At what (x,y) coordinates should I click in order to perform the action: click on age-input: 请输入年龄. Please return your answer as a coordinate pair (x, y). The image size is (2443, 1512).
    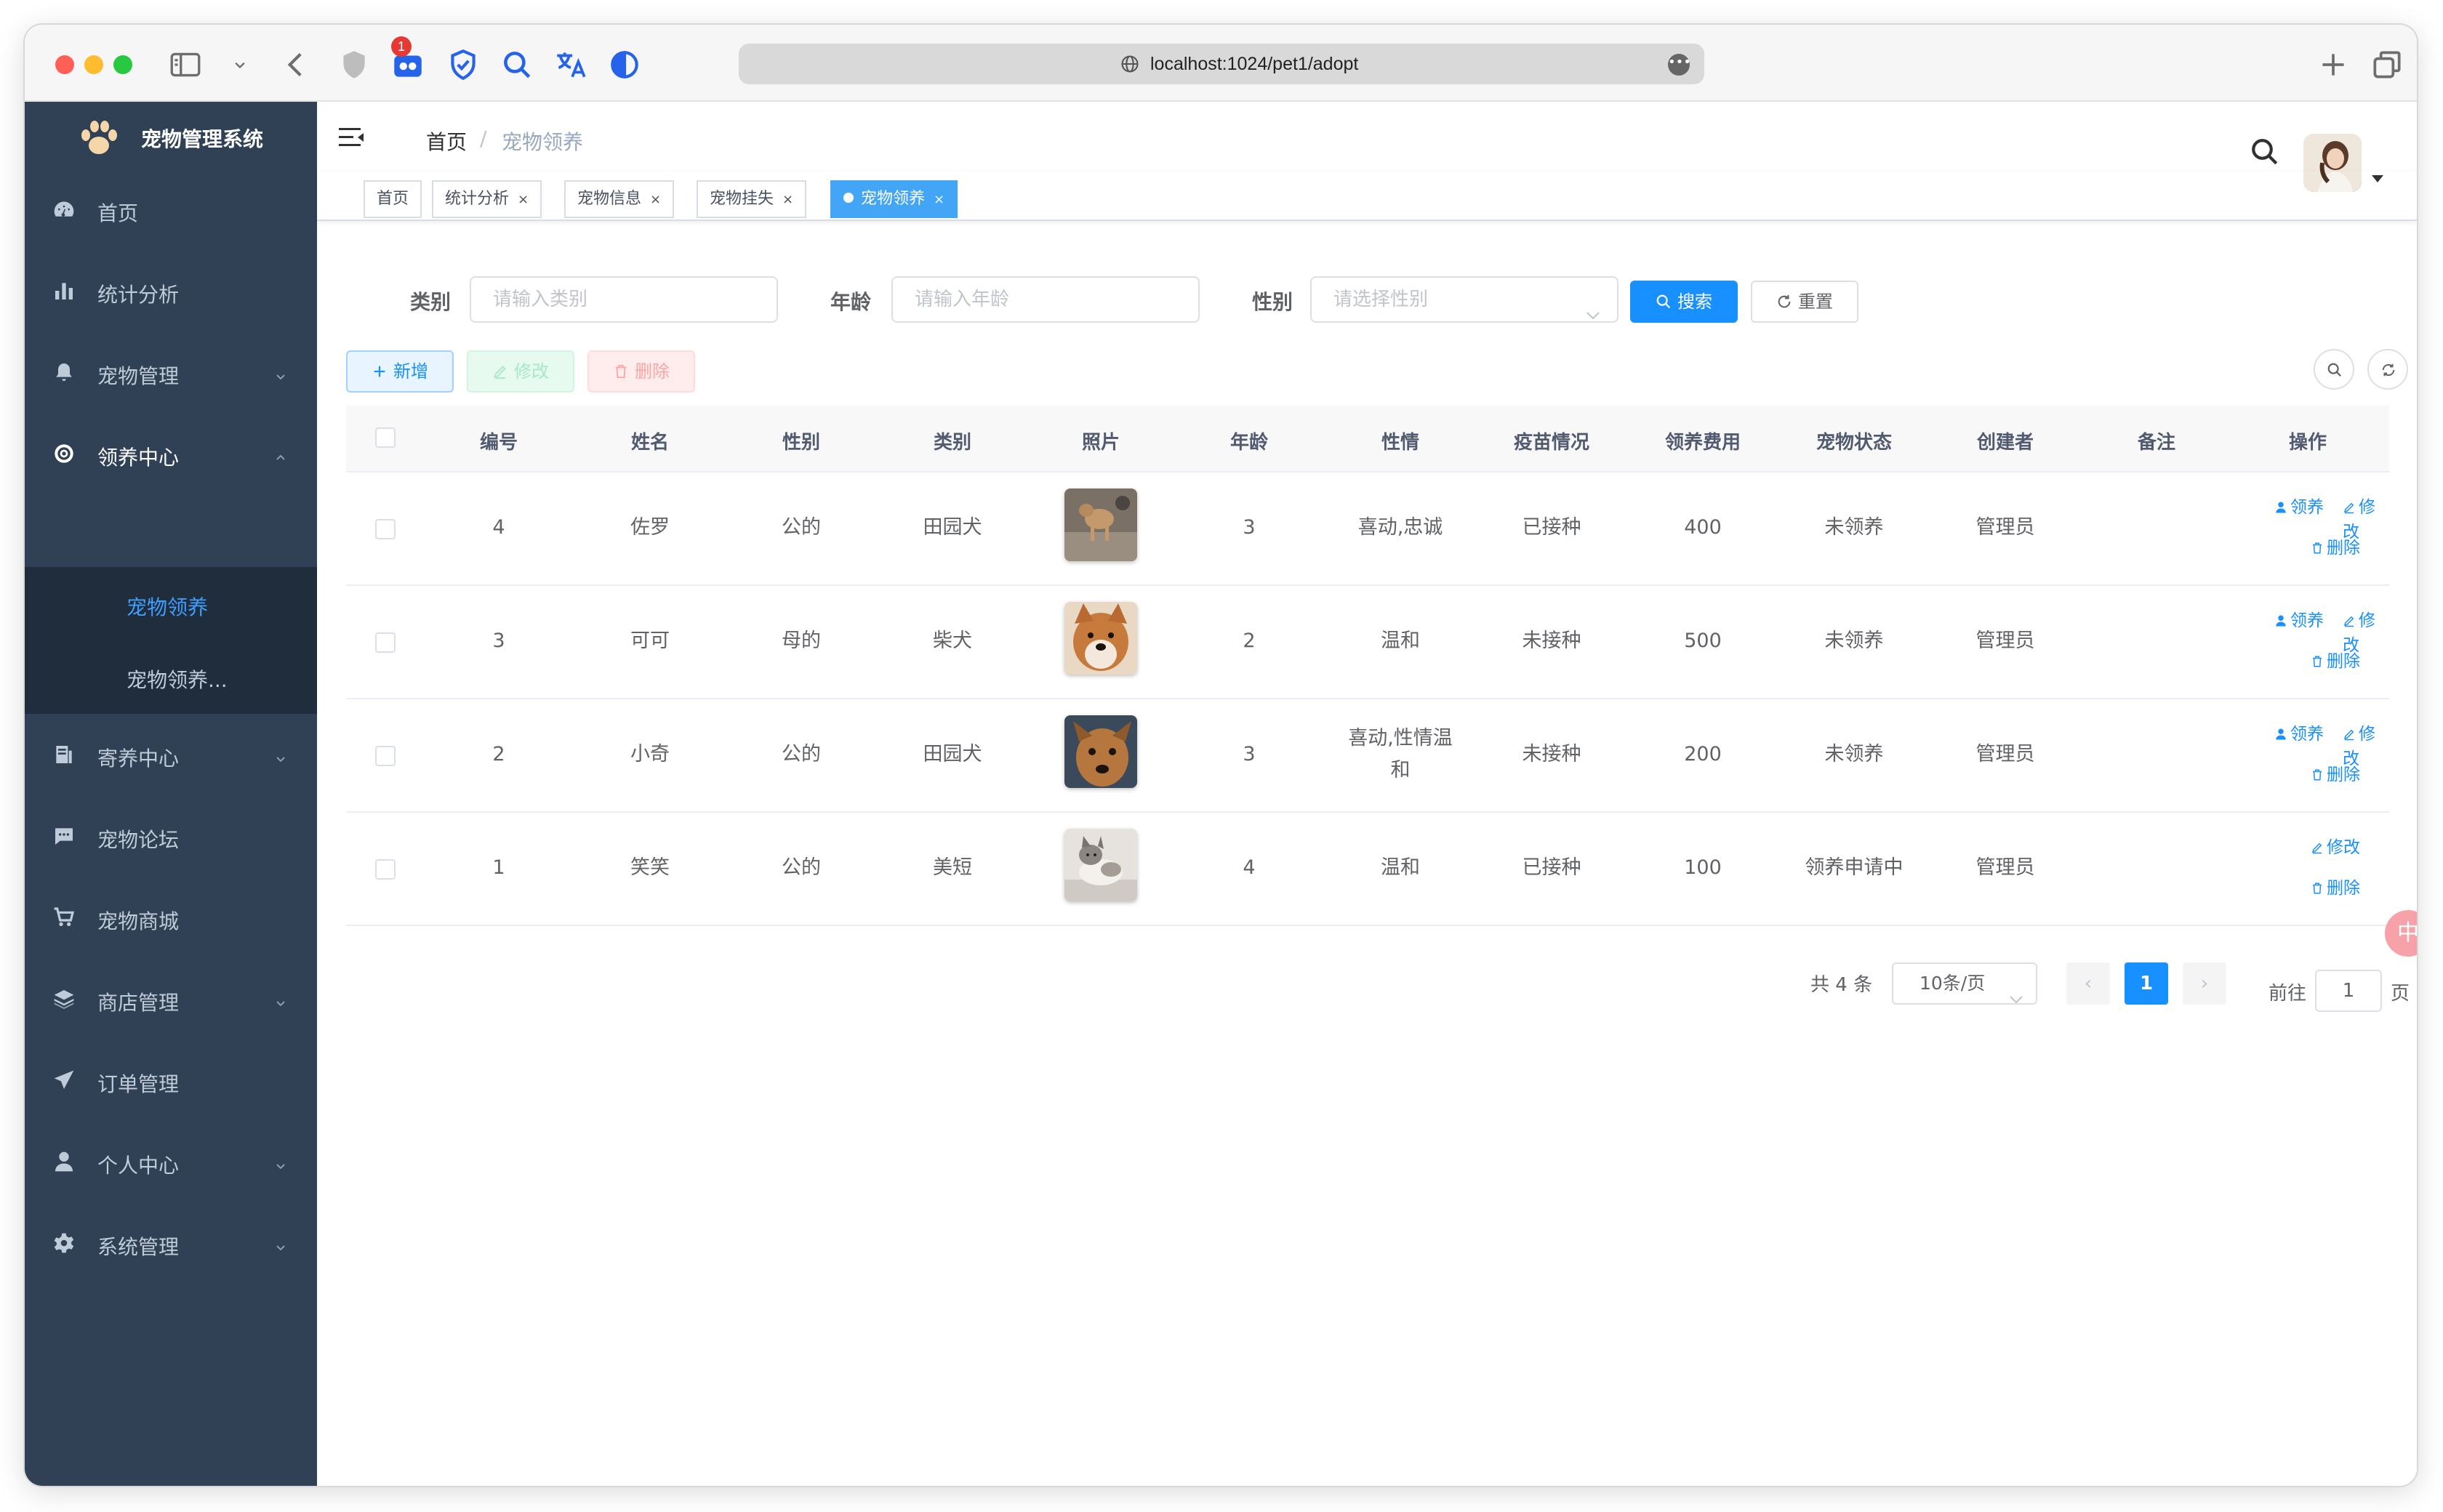
    Looking at the image, I should click on (1045, 299).